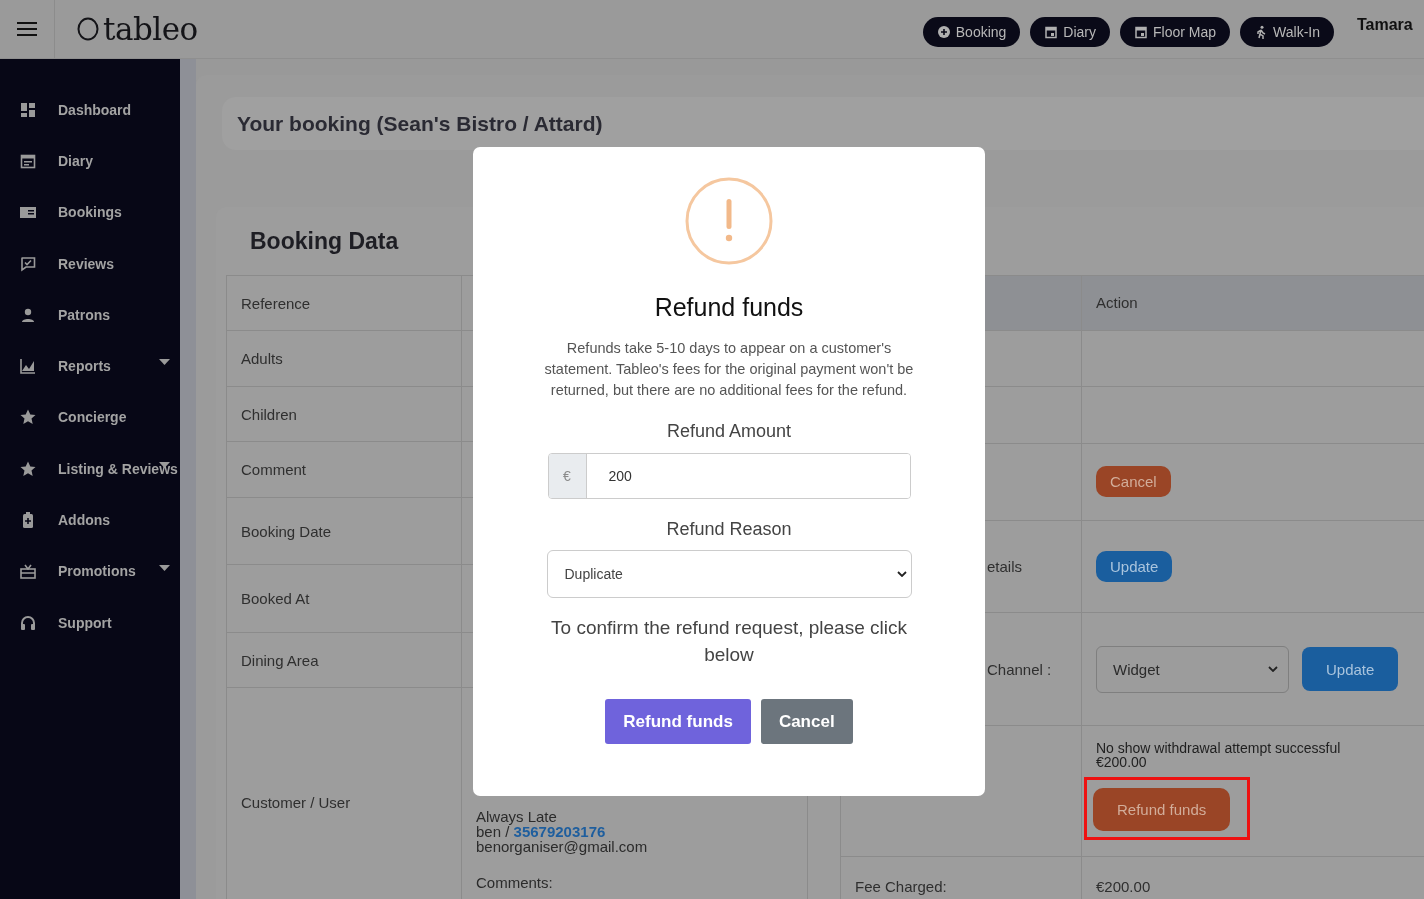 This screenshot has width=1424, height=899. I want to click on confirm-text: To confirm the refund request, please click below, so click(729, 641).